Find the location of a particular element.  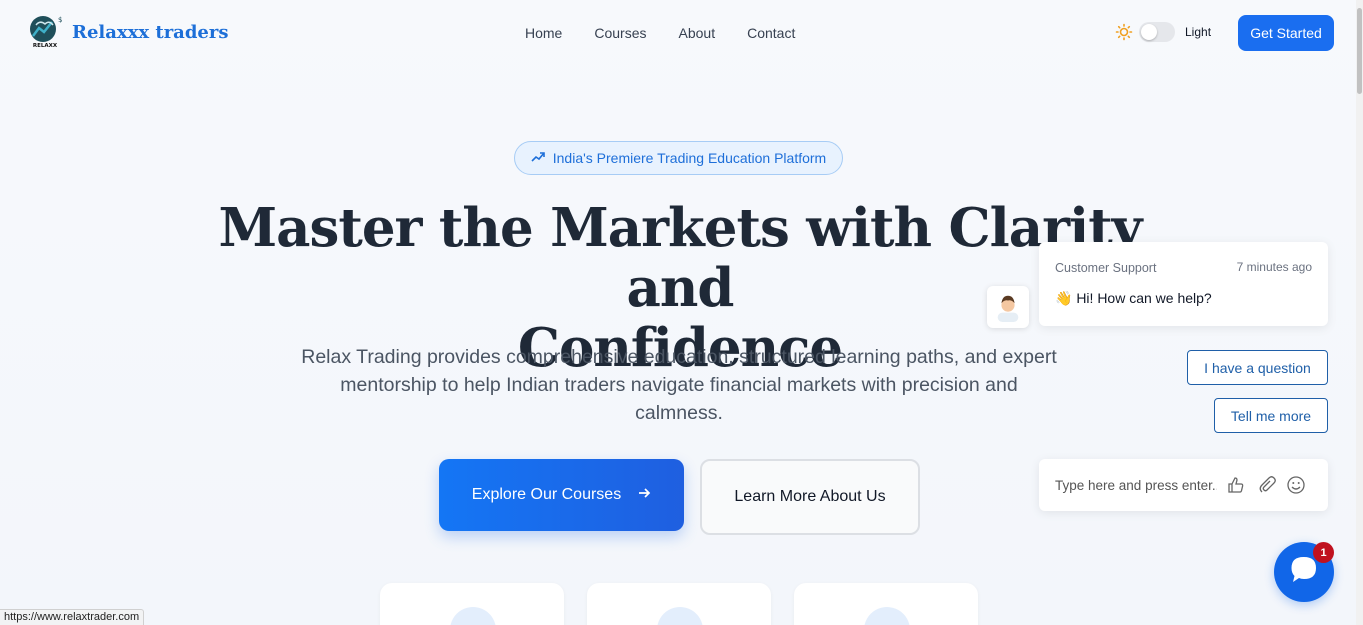

nav-link-home: Home is located at coordinates (543, 33).